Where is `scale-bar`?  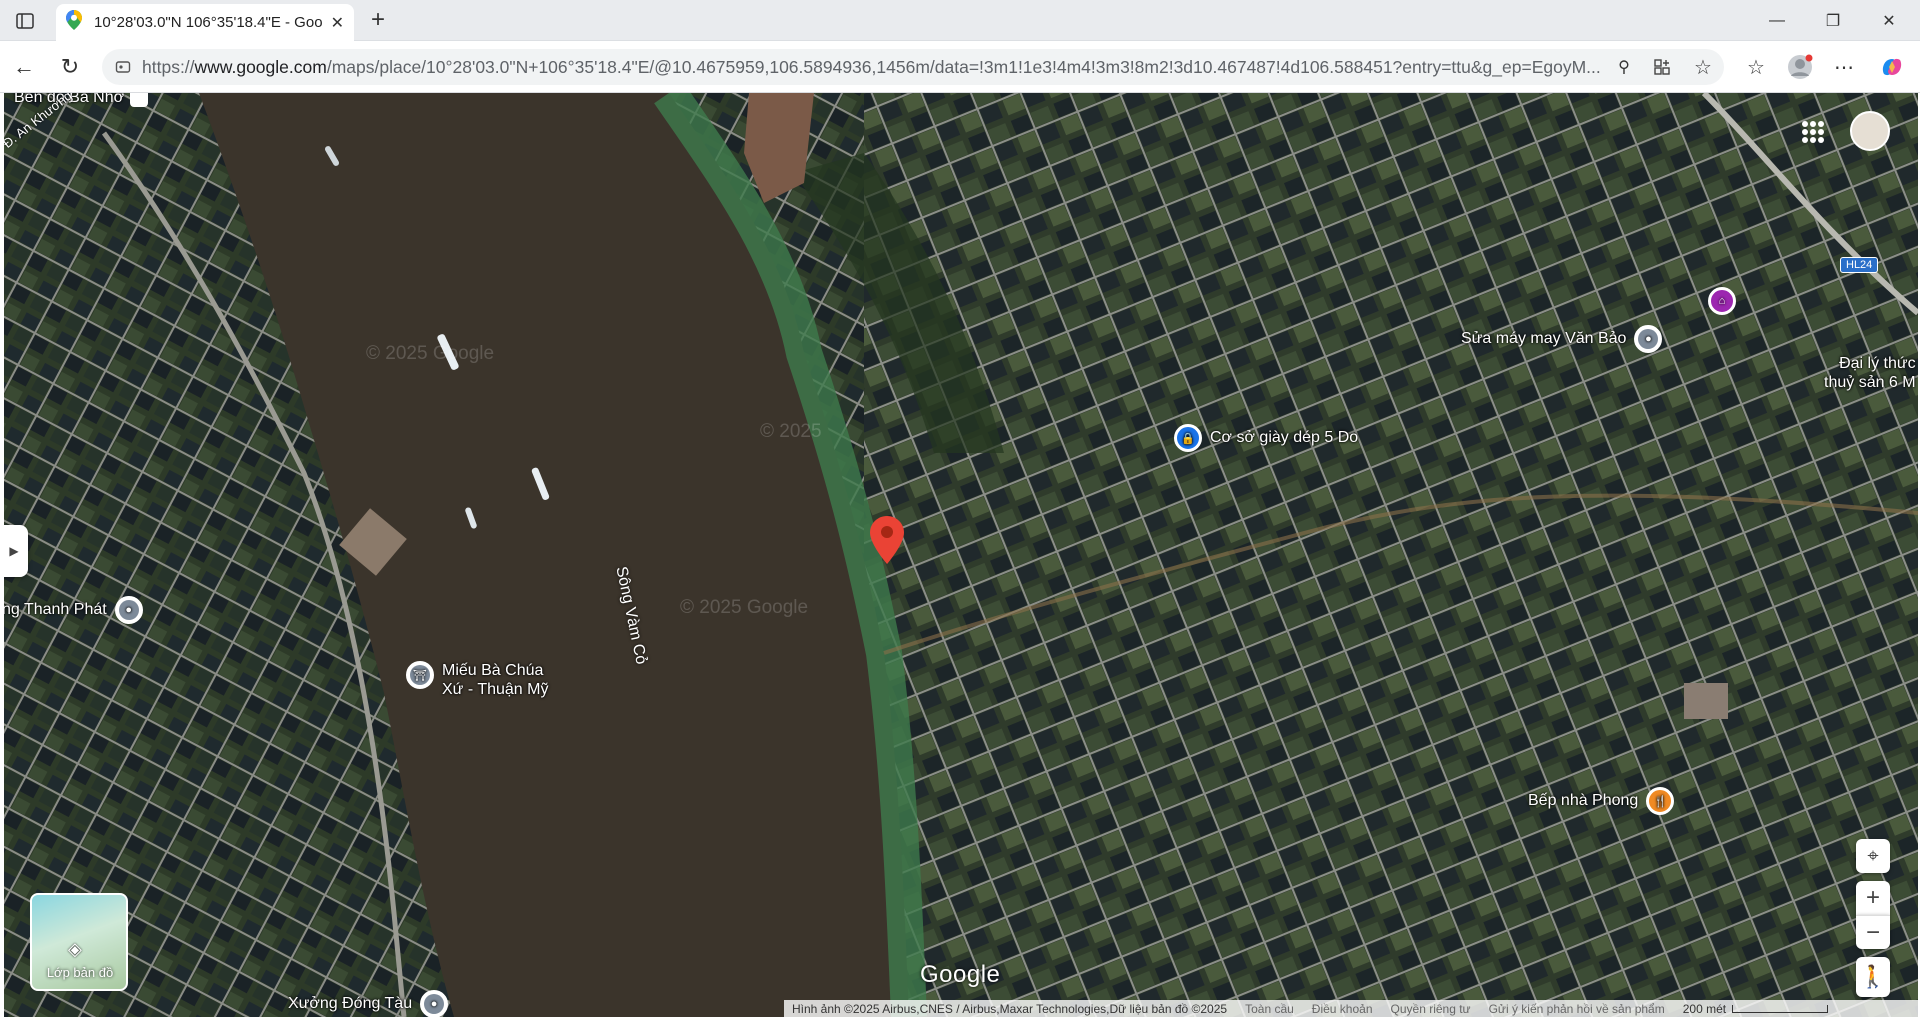
scale-bar is located at coordinates (1780, 1008).